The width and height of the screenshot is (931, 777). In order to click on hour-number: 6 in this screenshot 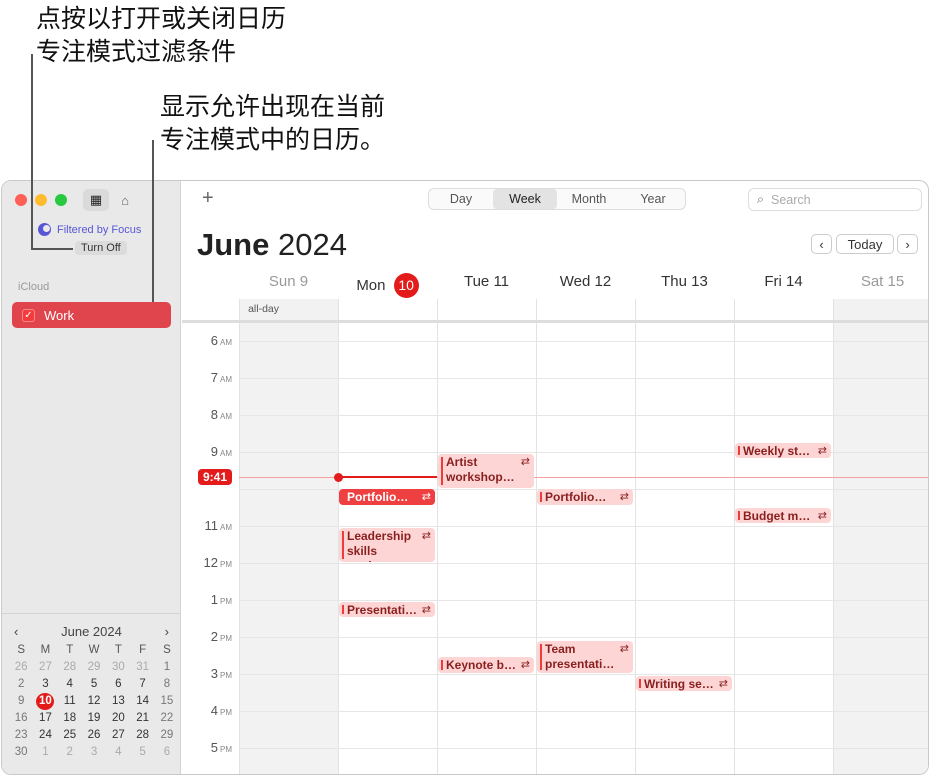, I will do `click(214, 340)`.